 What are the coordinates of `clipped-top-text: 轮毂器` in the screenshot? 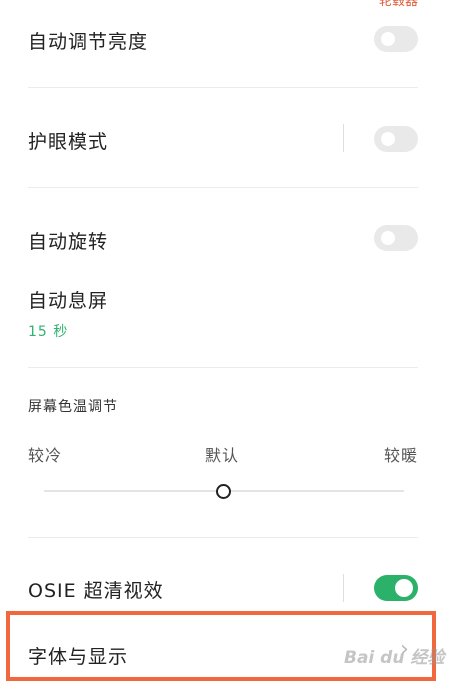 It's located at (398, 4).